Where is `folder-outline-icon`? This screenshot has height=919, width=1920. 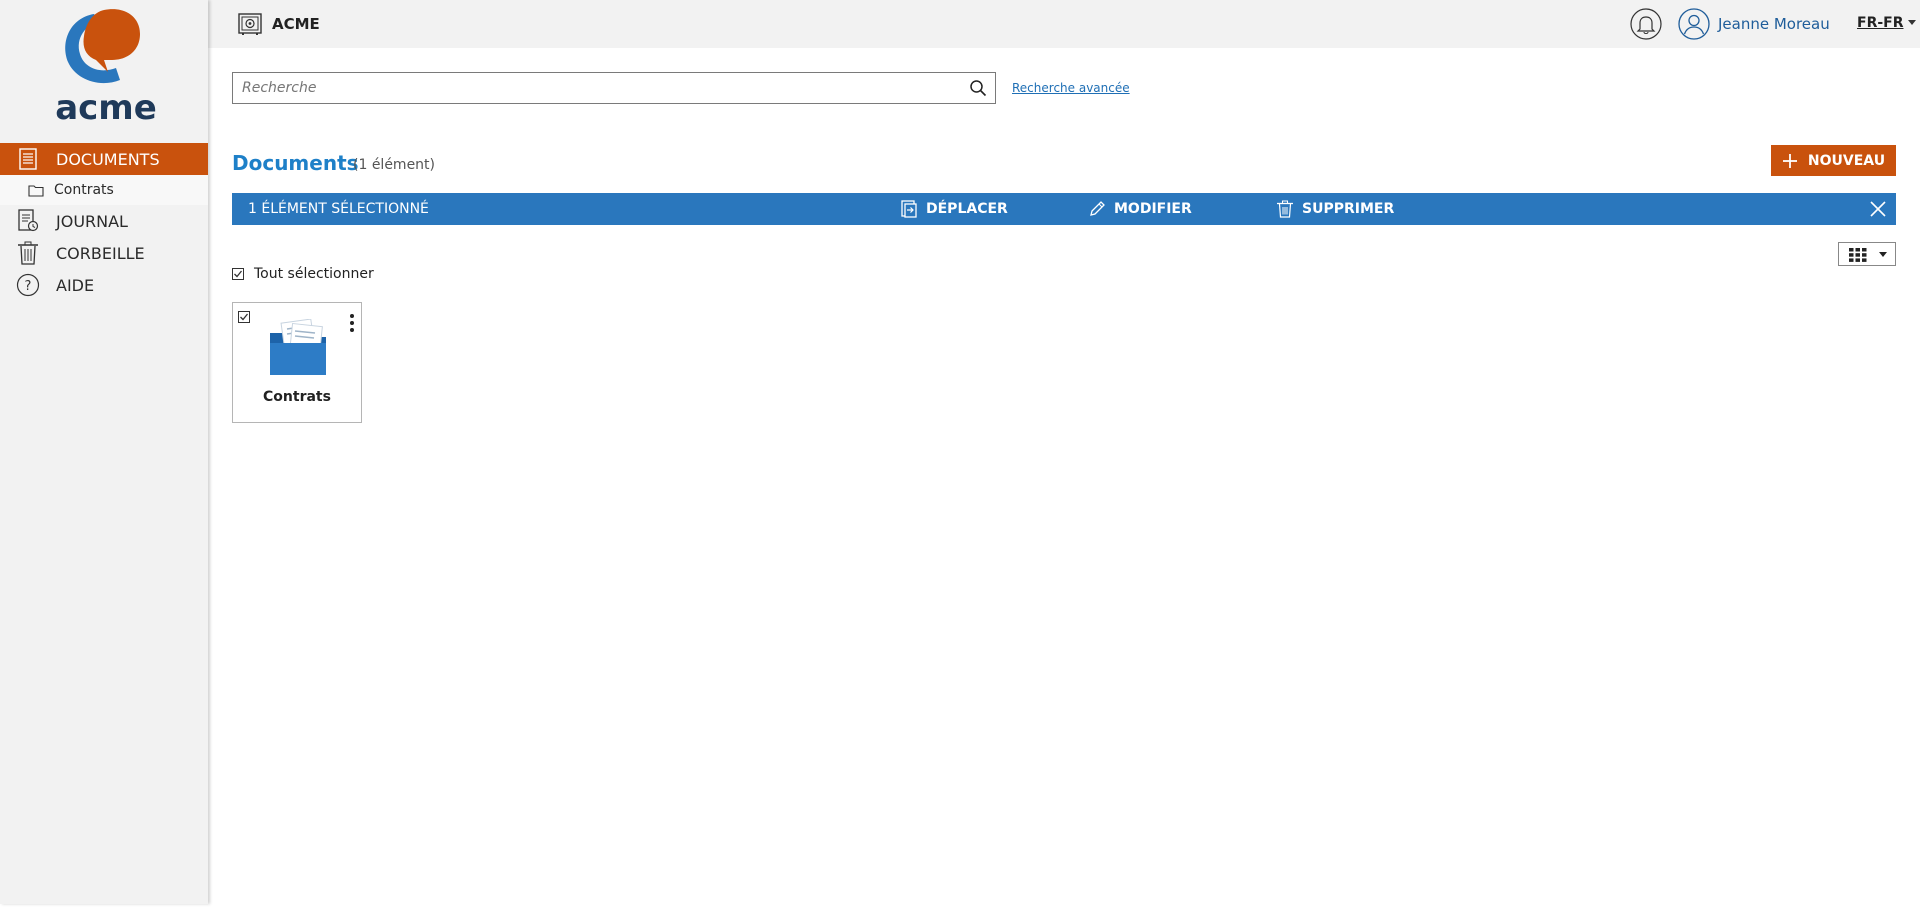 folder-outline-icon is located at coordinates (37, 190).